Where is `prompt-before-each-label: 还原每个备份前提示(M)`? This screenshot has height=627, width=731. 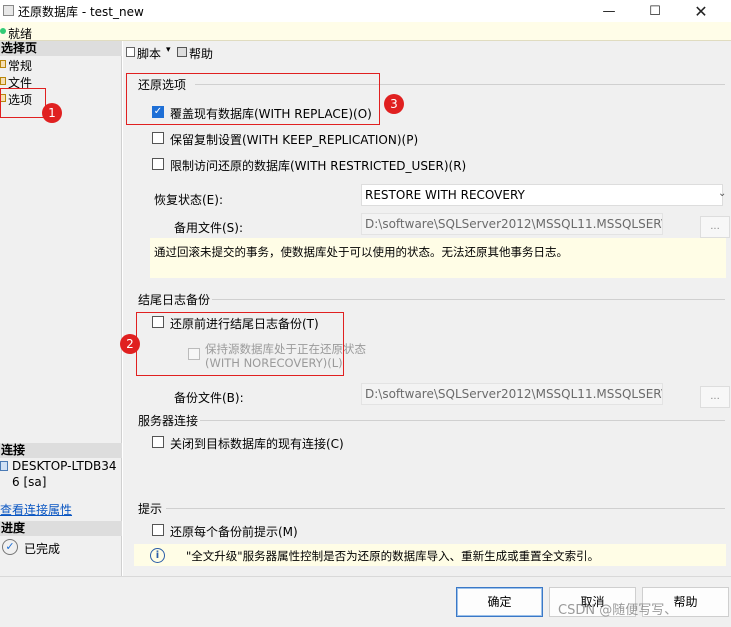
prompt-before-each-label: 还原每个备份前提示(M) is located at coordinates (234, 532).